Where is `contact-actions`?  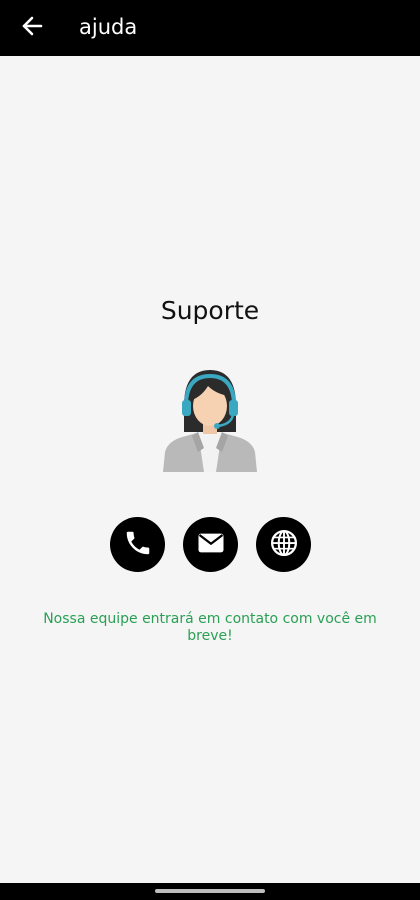 contact-actions is located at coordinates (211, 545).